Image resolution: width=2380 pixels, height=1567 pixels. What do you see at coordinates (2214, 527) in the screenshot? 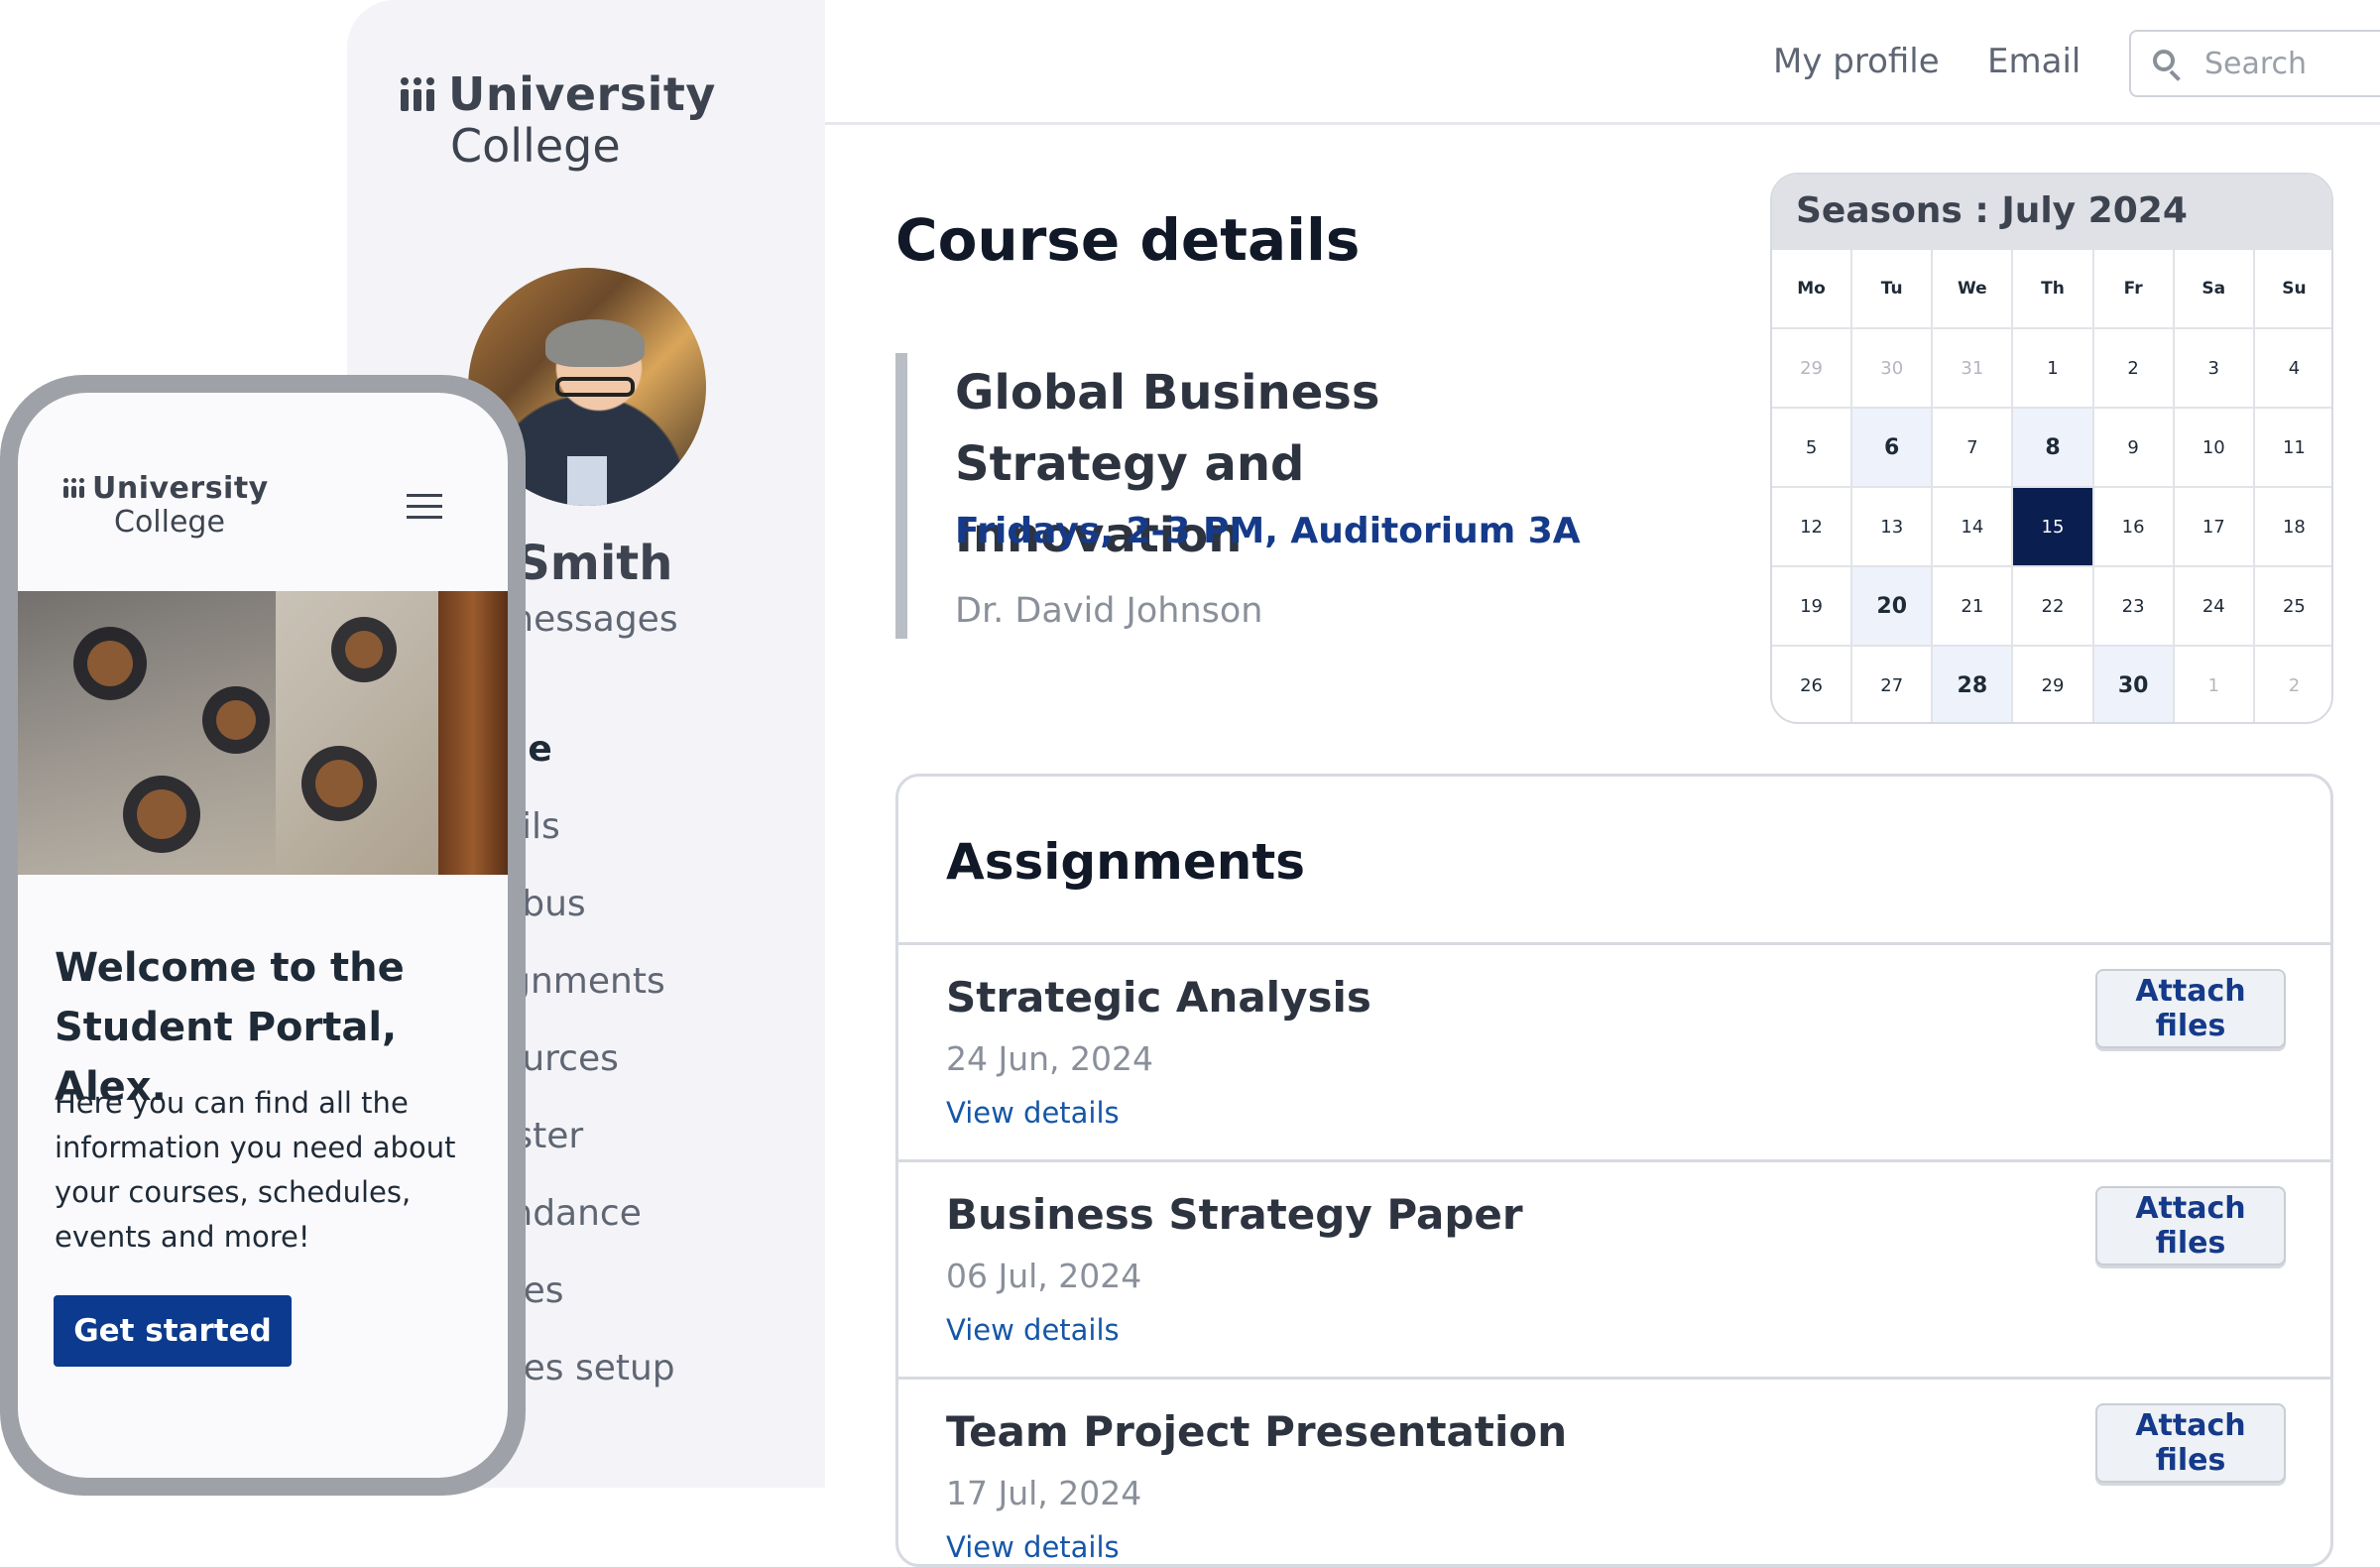
I see `calendar-day: 17` at bounding box center [2214, 527].